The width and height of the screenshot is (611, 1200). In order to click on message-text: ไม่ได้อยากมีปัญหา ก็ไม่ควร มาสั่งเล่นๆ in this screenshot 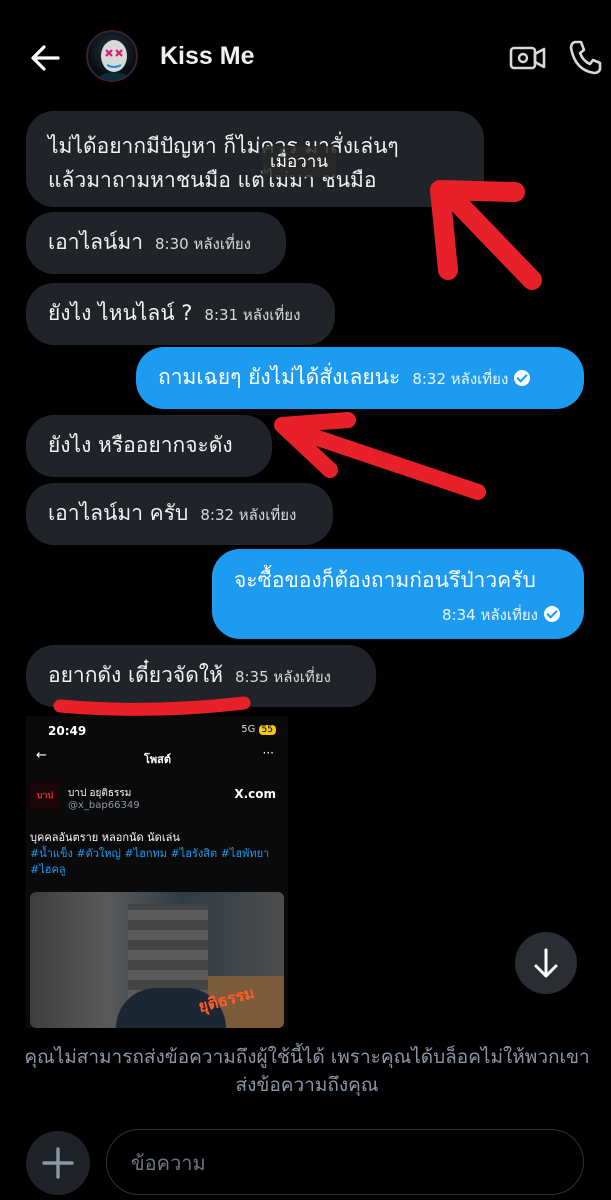, I will do `click(223, 146)`.